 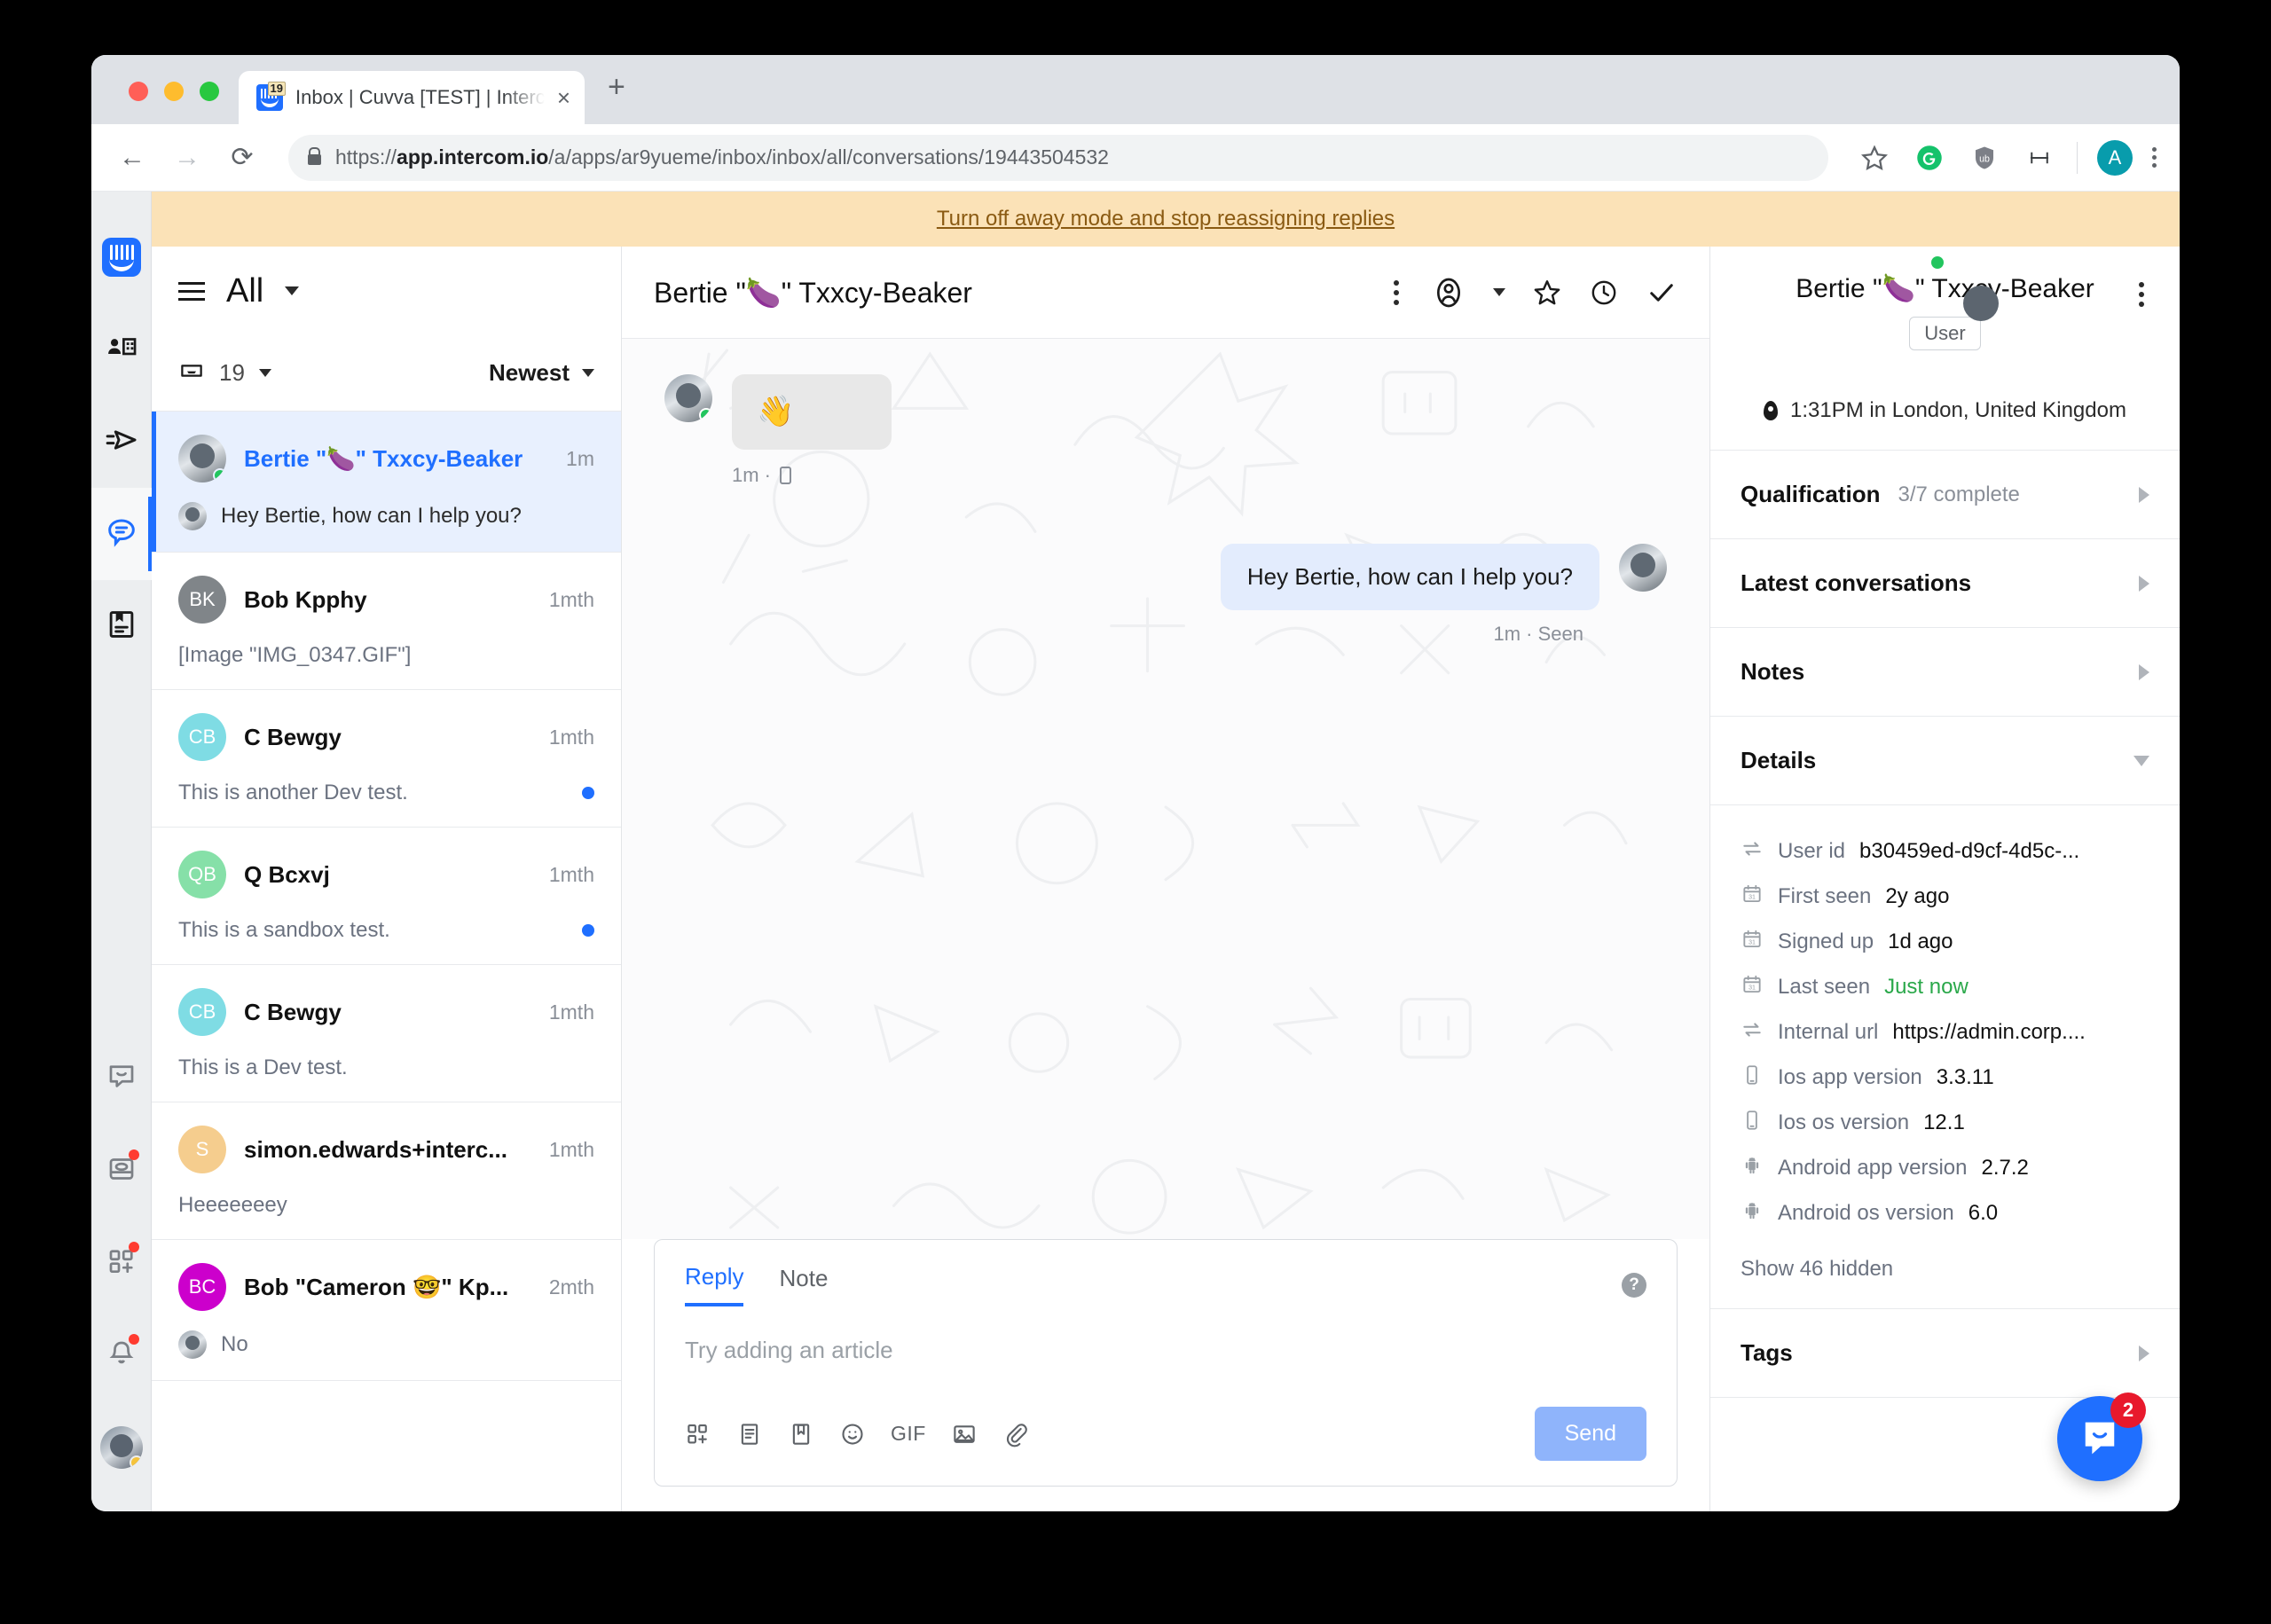 I want to click on sidebar-item-notifications, so click(x=122, y=1355).